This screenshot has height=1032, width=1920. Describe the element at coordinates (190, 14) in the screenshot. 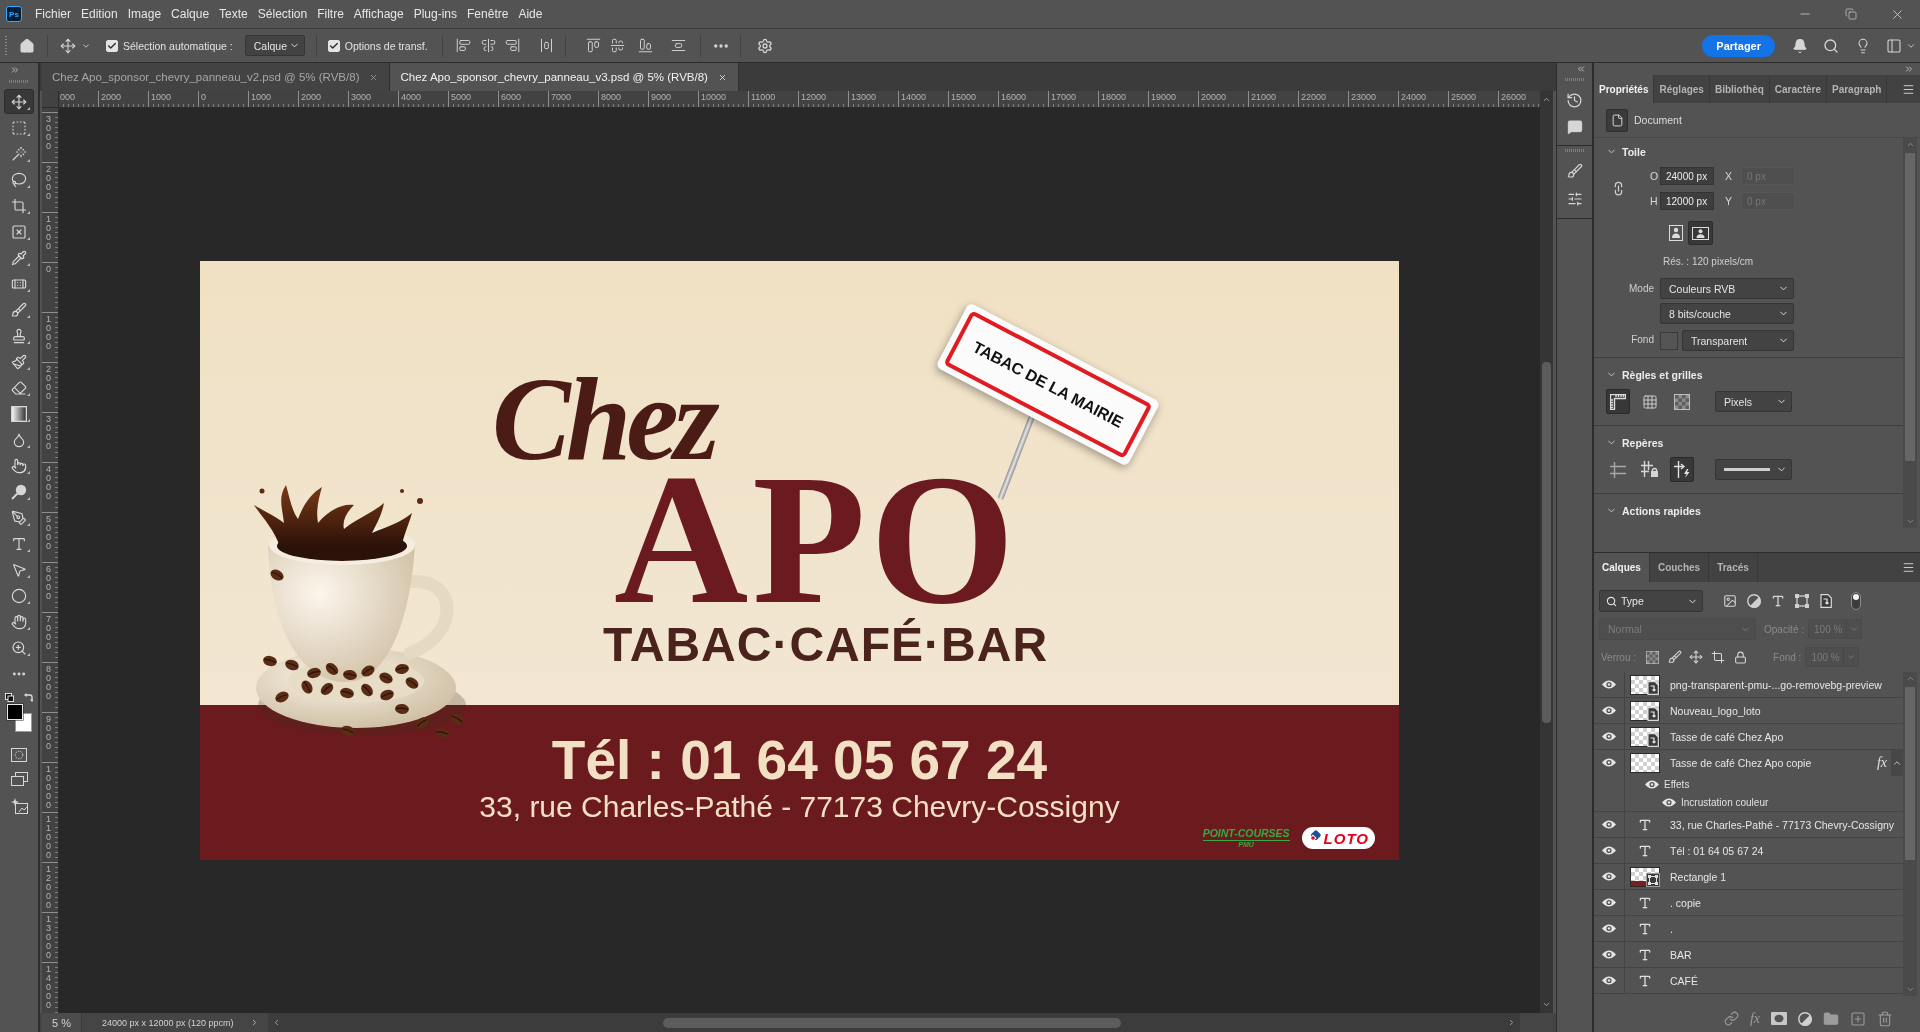

I see `menu-item: Calque` at that location.